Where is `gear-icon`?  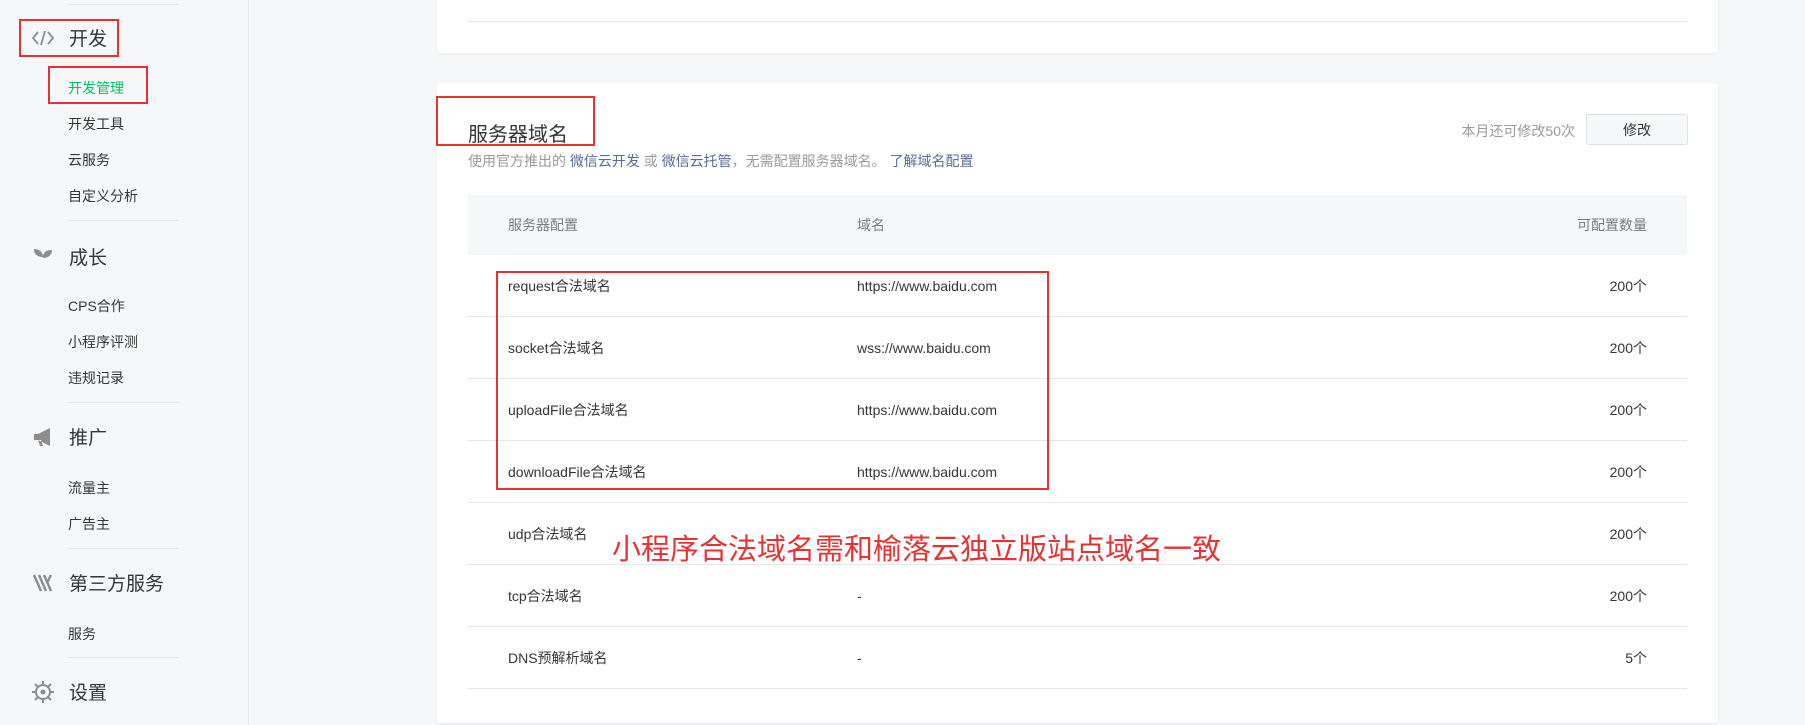 gear-icon is located at coordinates (43, 692).